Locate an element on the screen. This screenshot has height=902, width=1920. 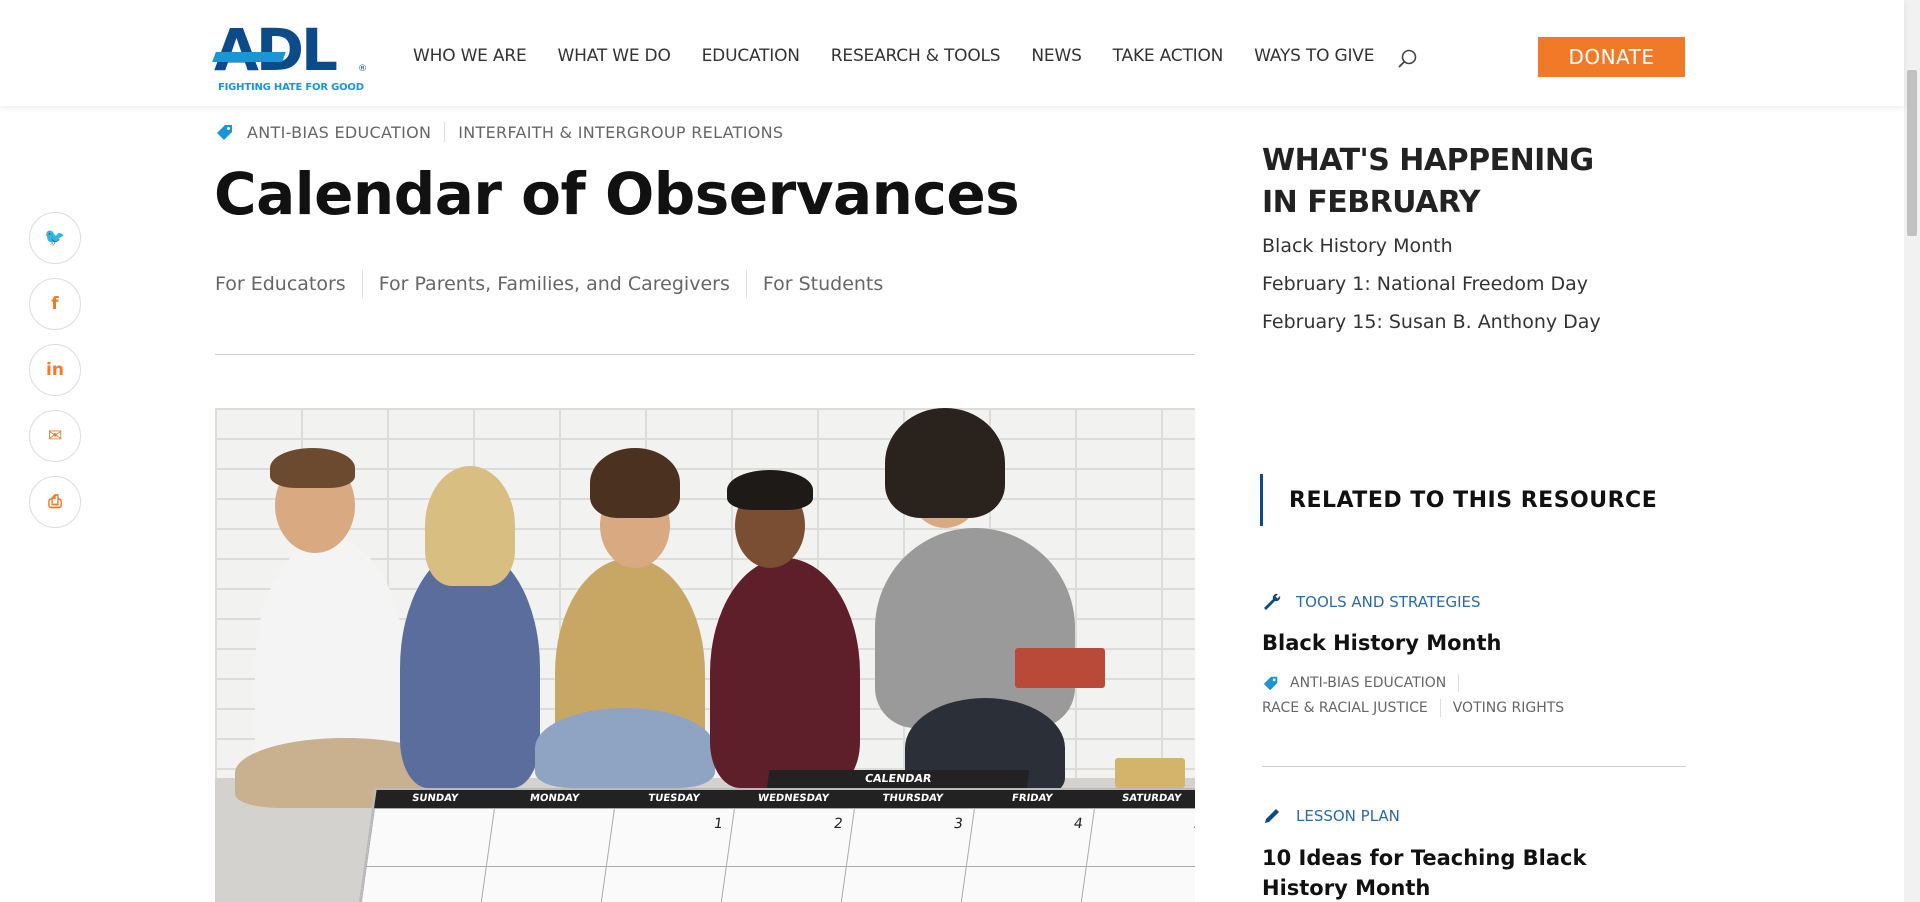
facebook-icon: f is located at coordinates (55, 304).